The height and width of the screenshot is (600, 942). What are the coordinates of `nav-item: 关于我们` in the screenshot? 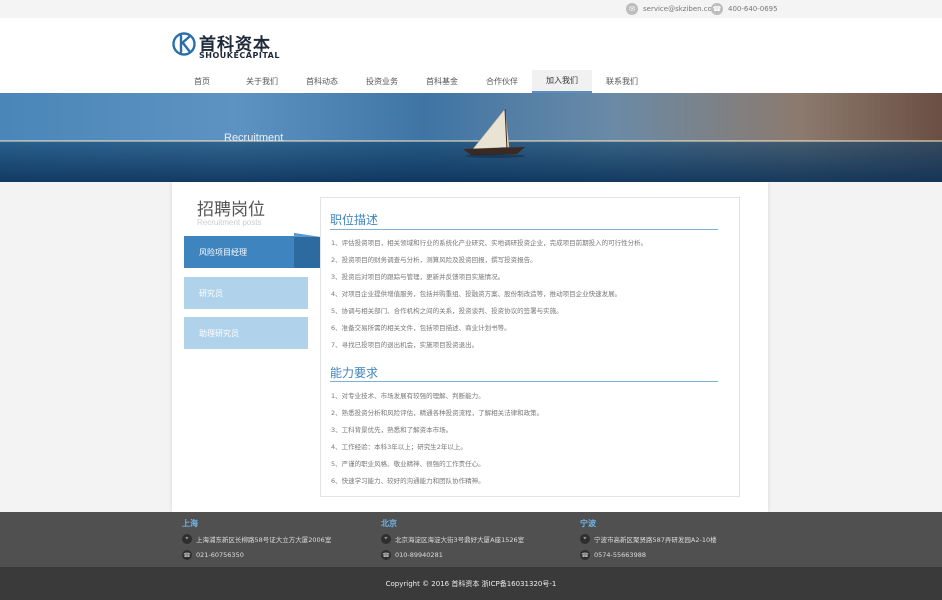 It's located at (262, 81).